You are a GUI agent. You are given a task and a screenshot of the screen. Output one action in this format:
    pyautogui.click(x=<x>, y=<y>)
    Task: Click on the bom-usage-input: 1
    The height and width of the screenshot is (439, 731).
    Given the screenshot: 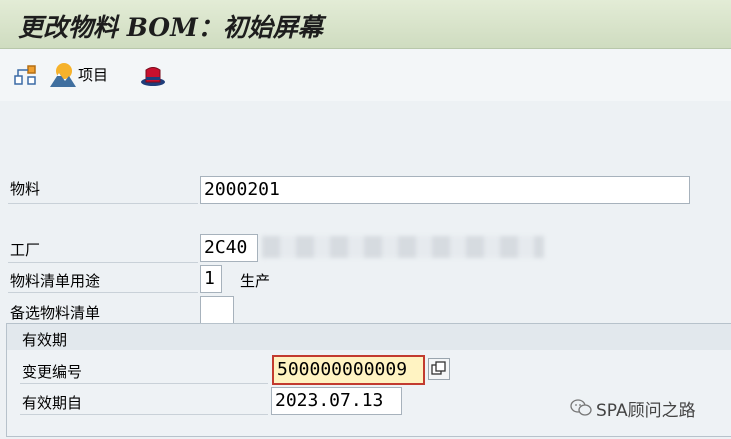 What is the action you would take?
    pyautogui.click(x=211, y=279)
    